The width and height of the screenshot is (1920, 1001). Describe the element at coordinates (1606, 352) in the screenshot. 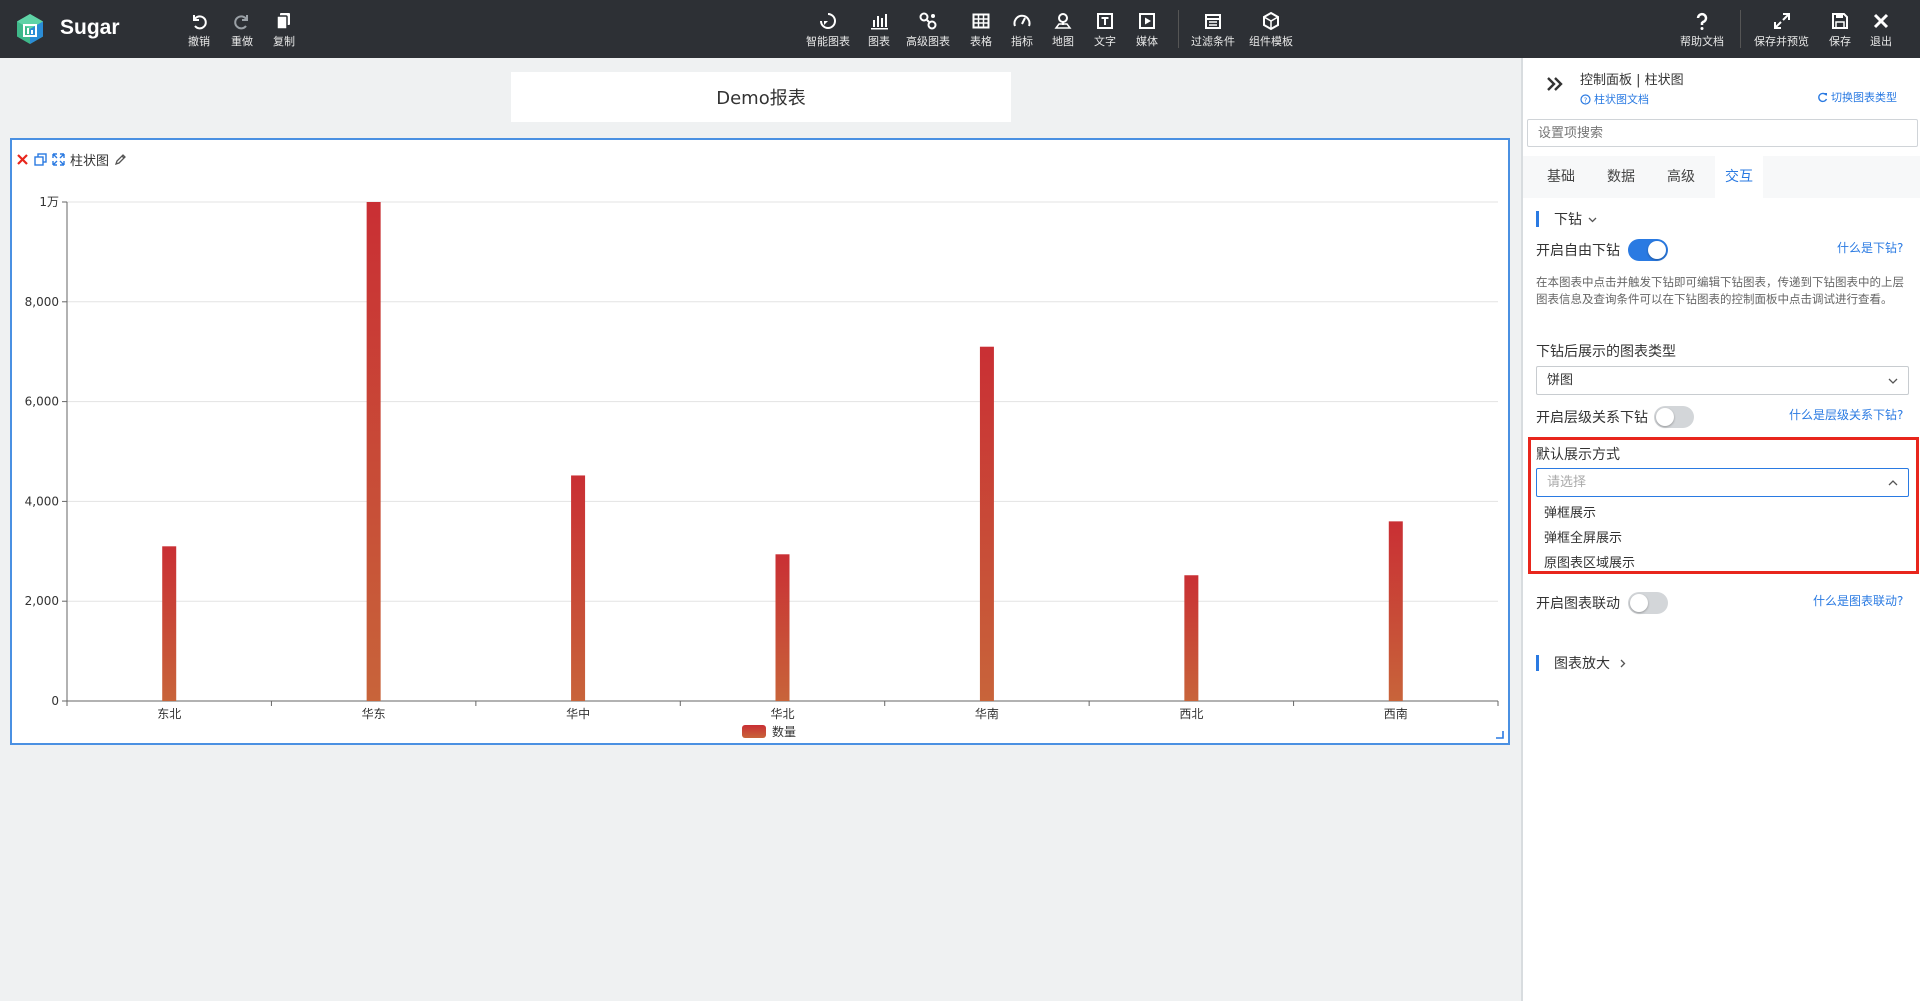

I see `drill-chart-type-label: 下钻后展示的图表类型` at that location.